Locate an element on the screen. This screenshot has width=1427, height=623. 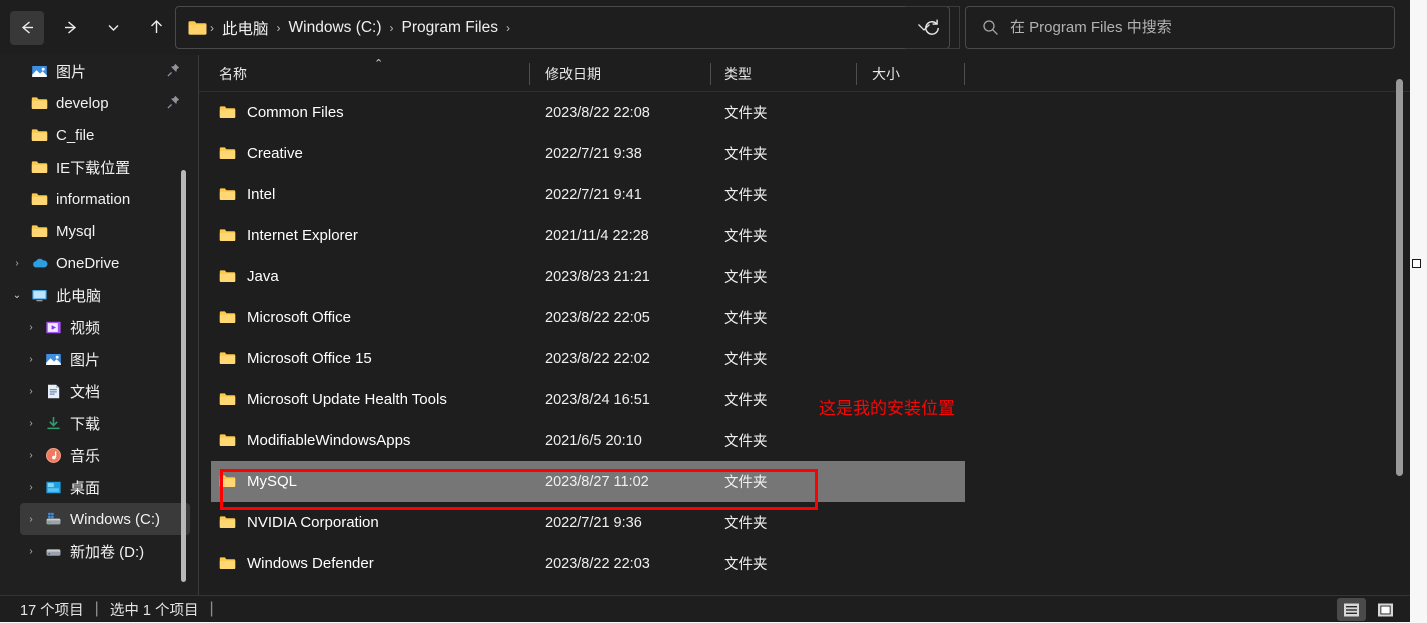
videos-icon is located at coordinates (53, 327).